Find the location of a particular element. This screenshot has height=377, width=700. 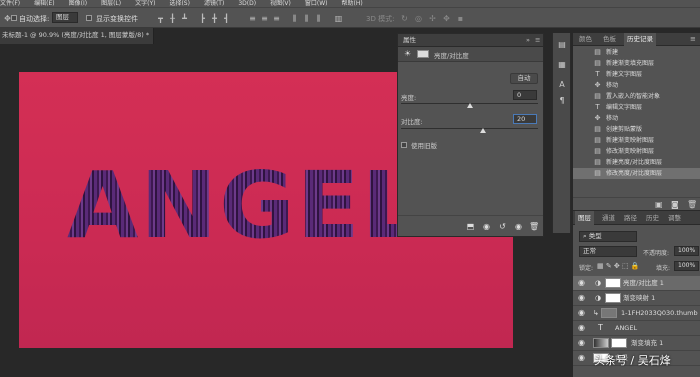

history-item: ▤ 新建渐变填充图层 is located at coordinates (636, 63).